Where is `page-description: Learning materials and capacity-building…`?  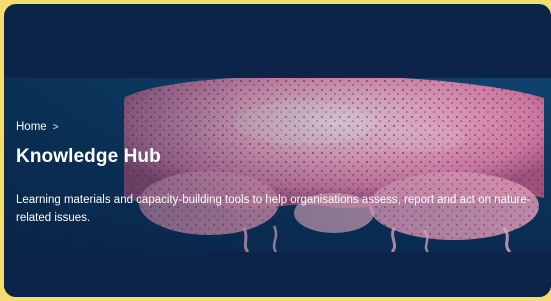
page-description: Learning materials and capacity-building… is located at coordinates (273, 209).